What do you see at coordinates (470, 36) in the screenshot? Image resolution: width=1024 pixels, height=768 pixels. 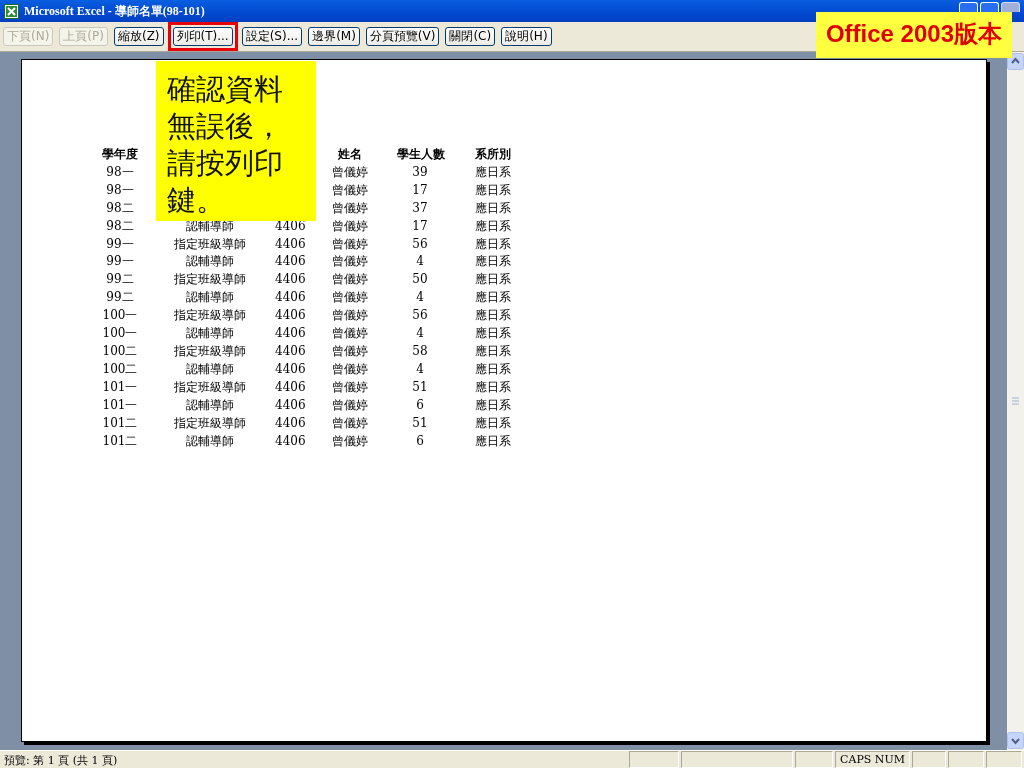 I see `toolbar-button: 關閉(C)` at bounding box center [470, 36].